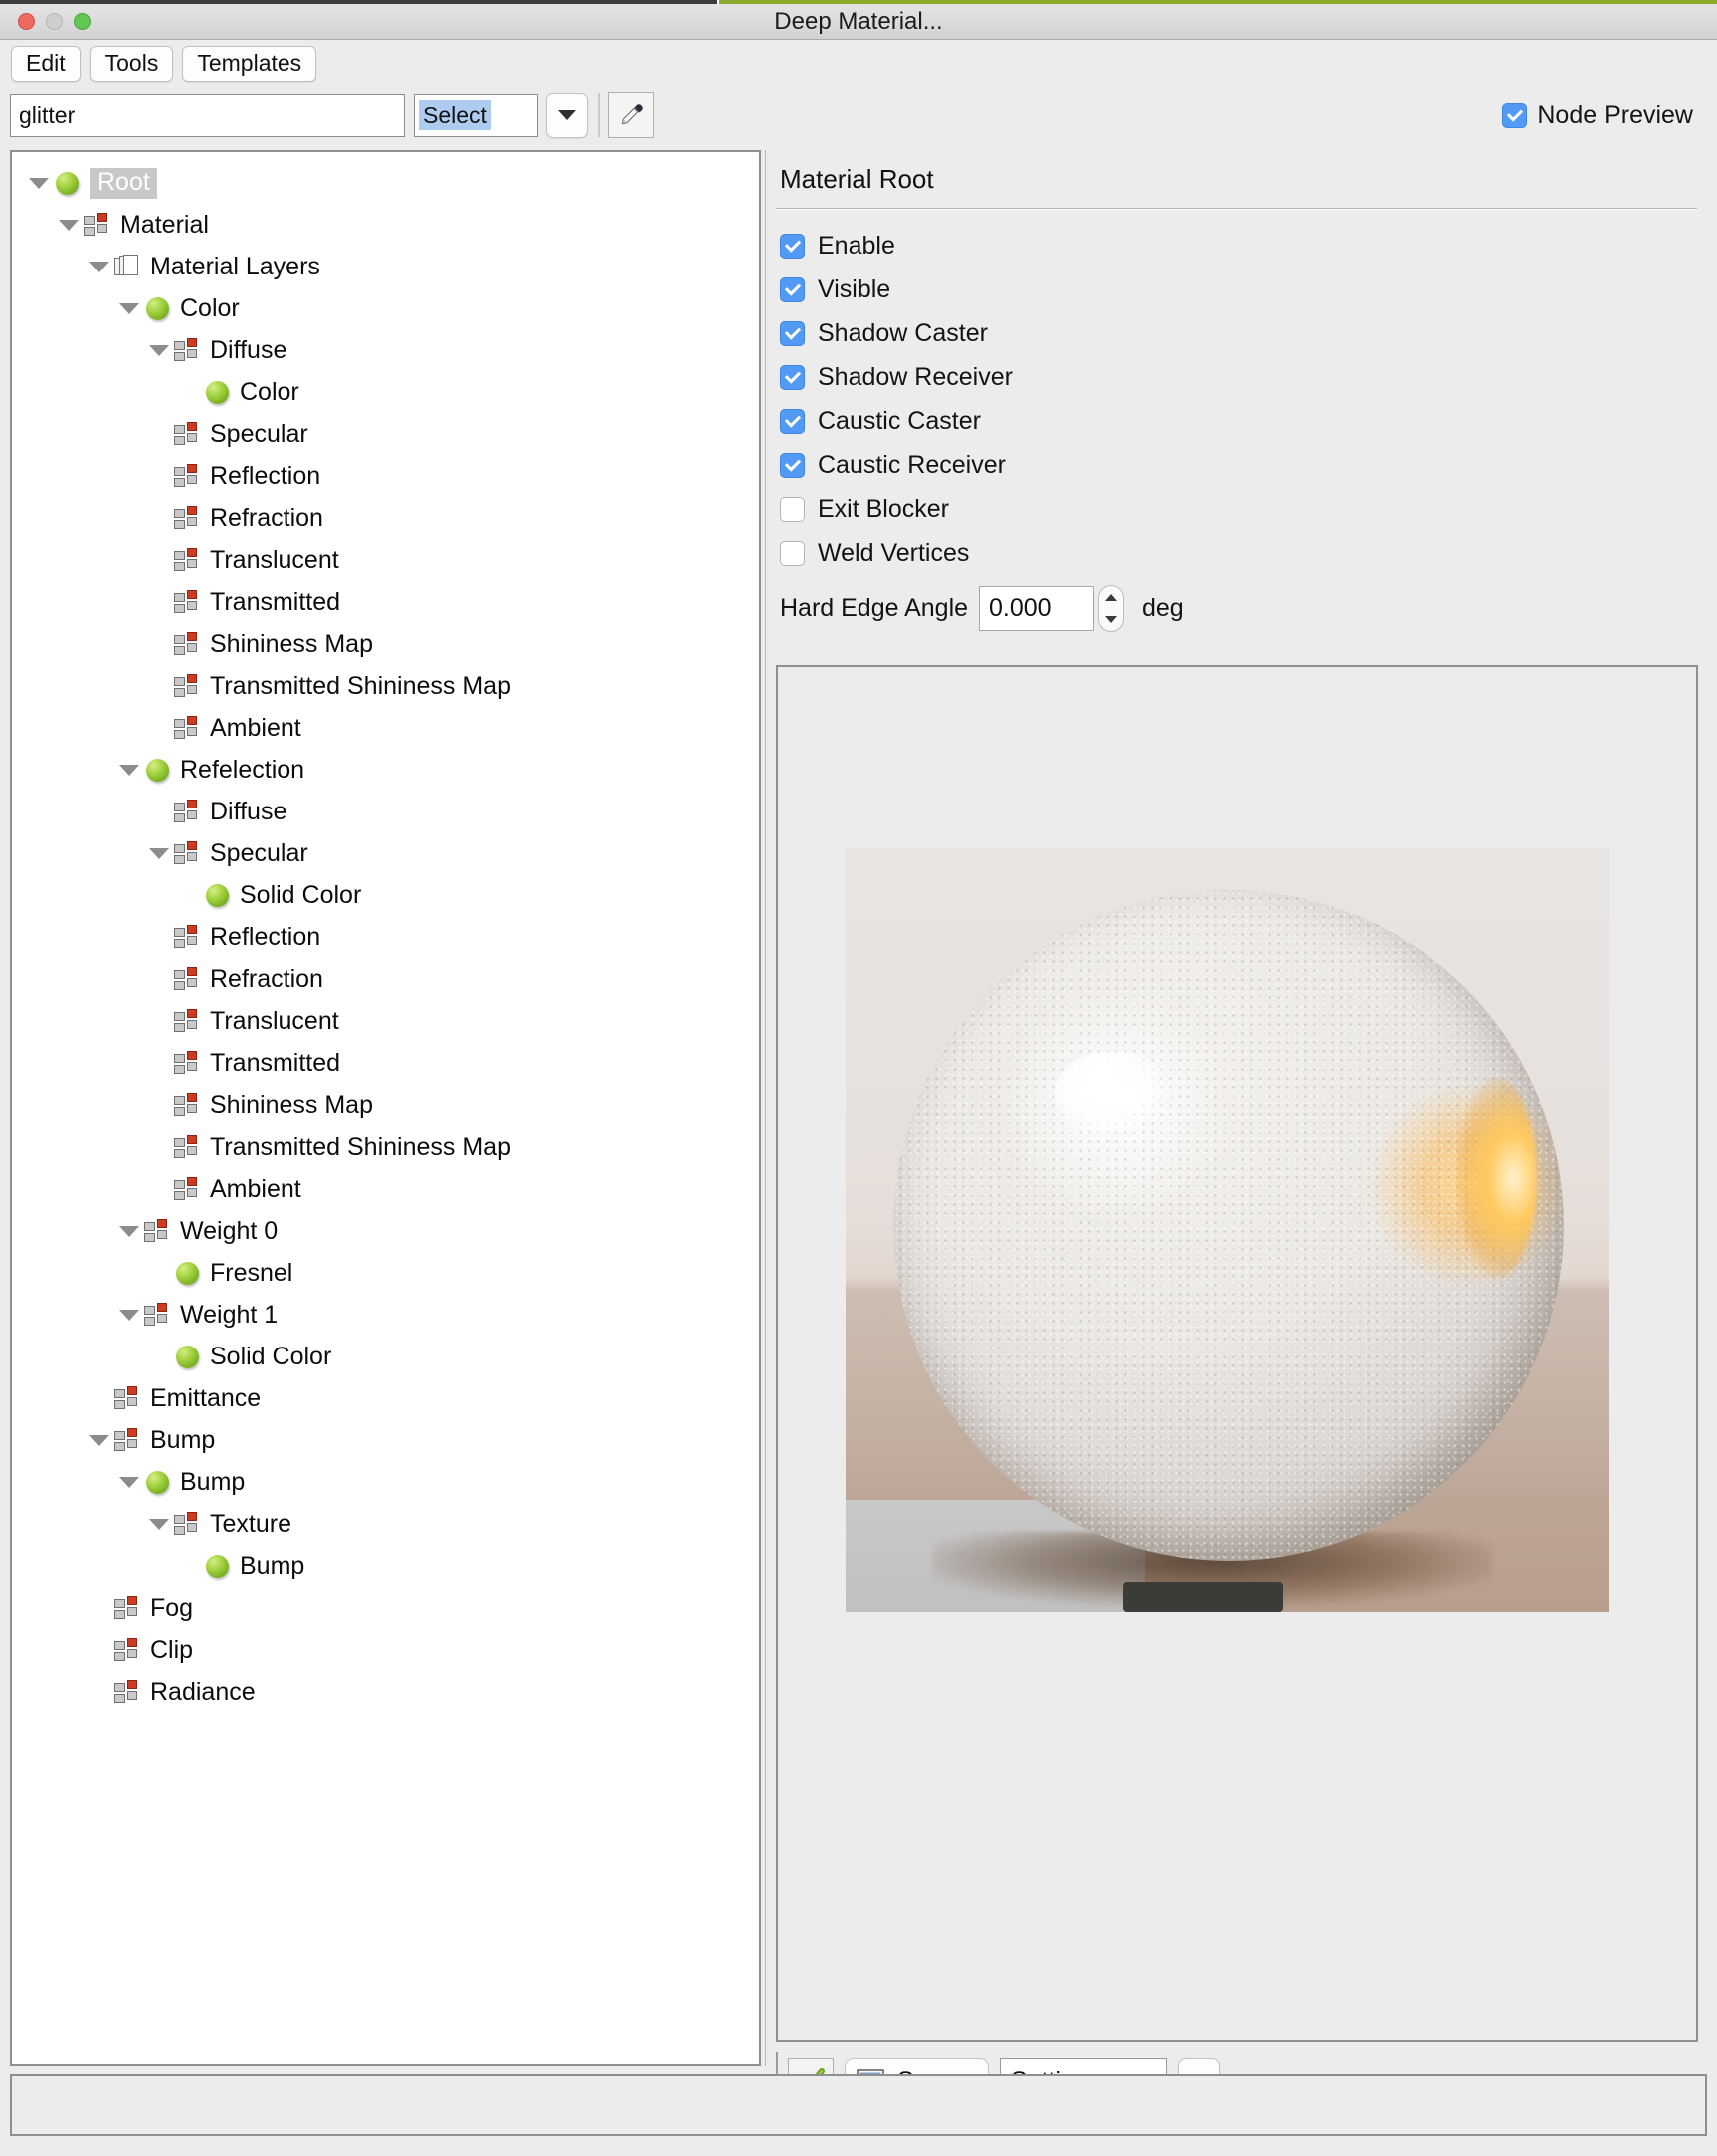 This screenshot has height=2156, width=1717. Describe the element at coordinates (1036, 608) in the screenshot. I see `hard-edge-angle-input: 0.000` at that location.